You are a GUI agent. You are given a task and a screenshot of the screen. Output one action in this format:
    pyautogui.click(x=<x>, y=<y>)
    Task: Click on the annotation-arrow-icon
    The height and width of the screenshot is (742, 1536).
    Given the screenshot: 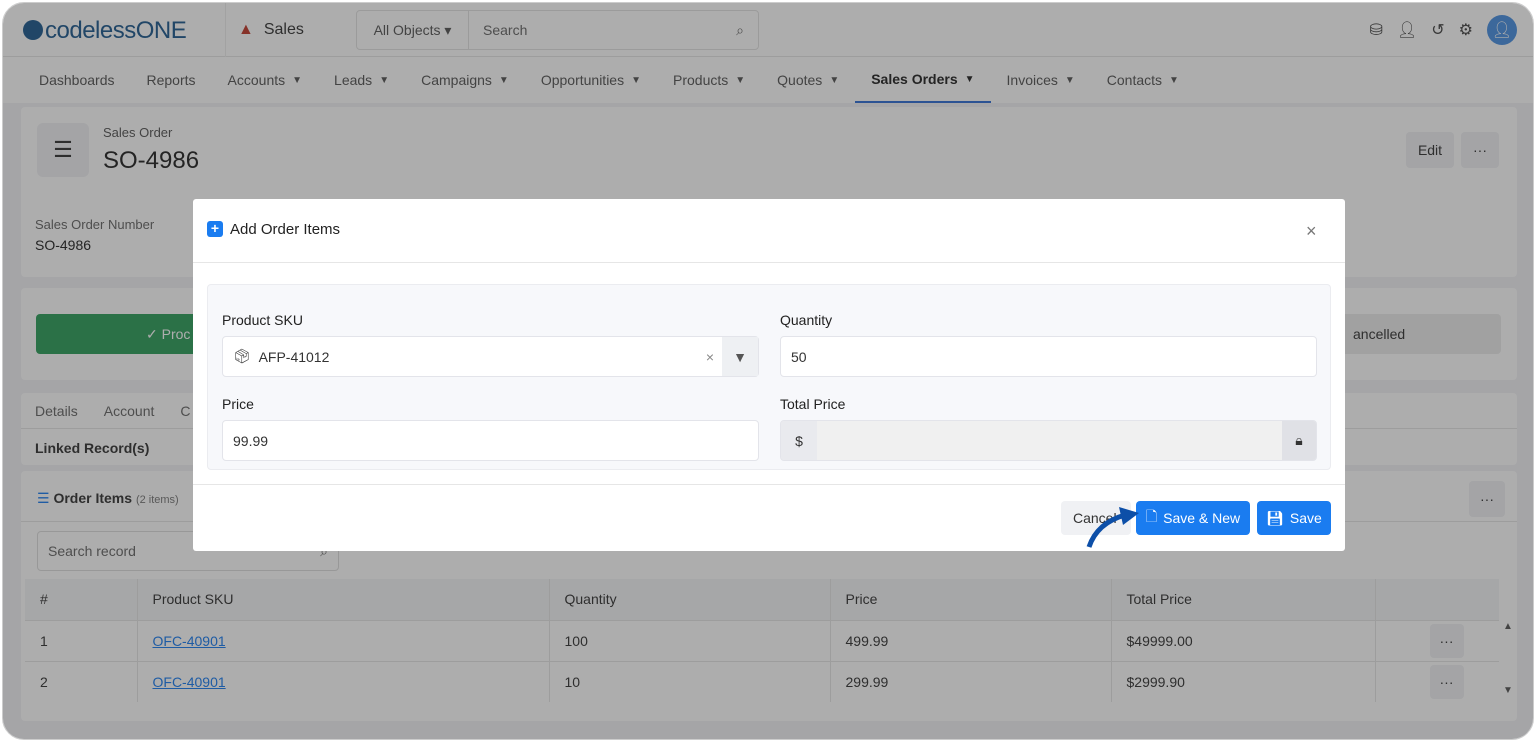 What is the action you would take?
    pyautogui.click(x=1112, y=527)
    